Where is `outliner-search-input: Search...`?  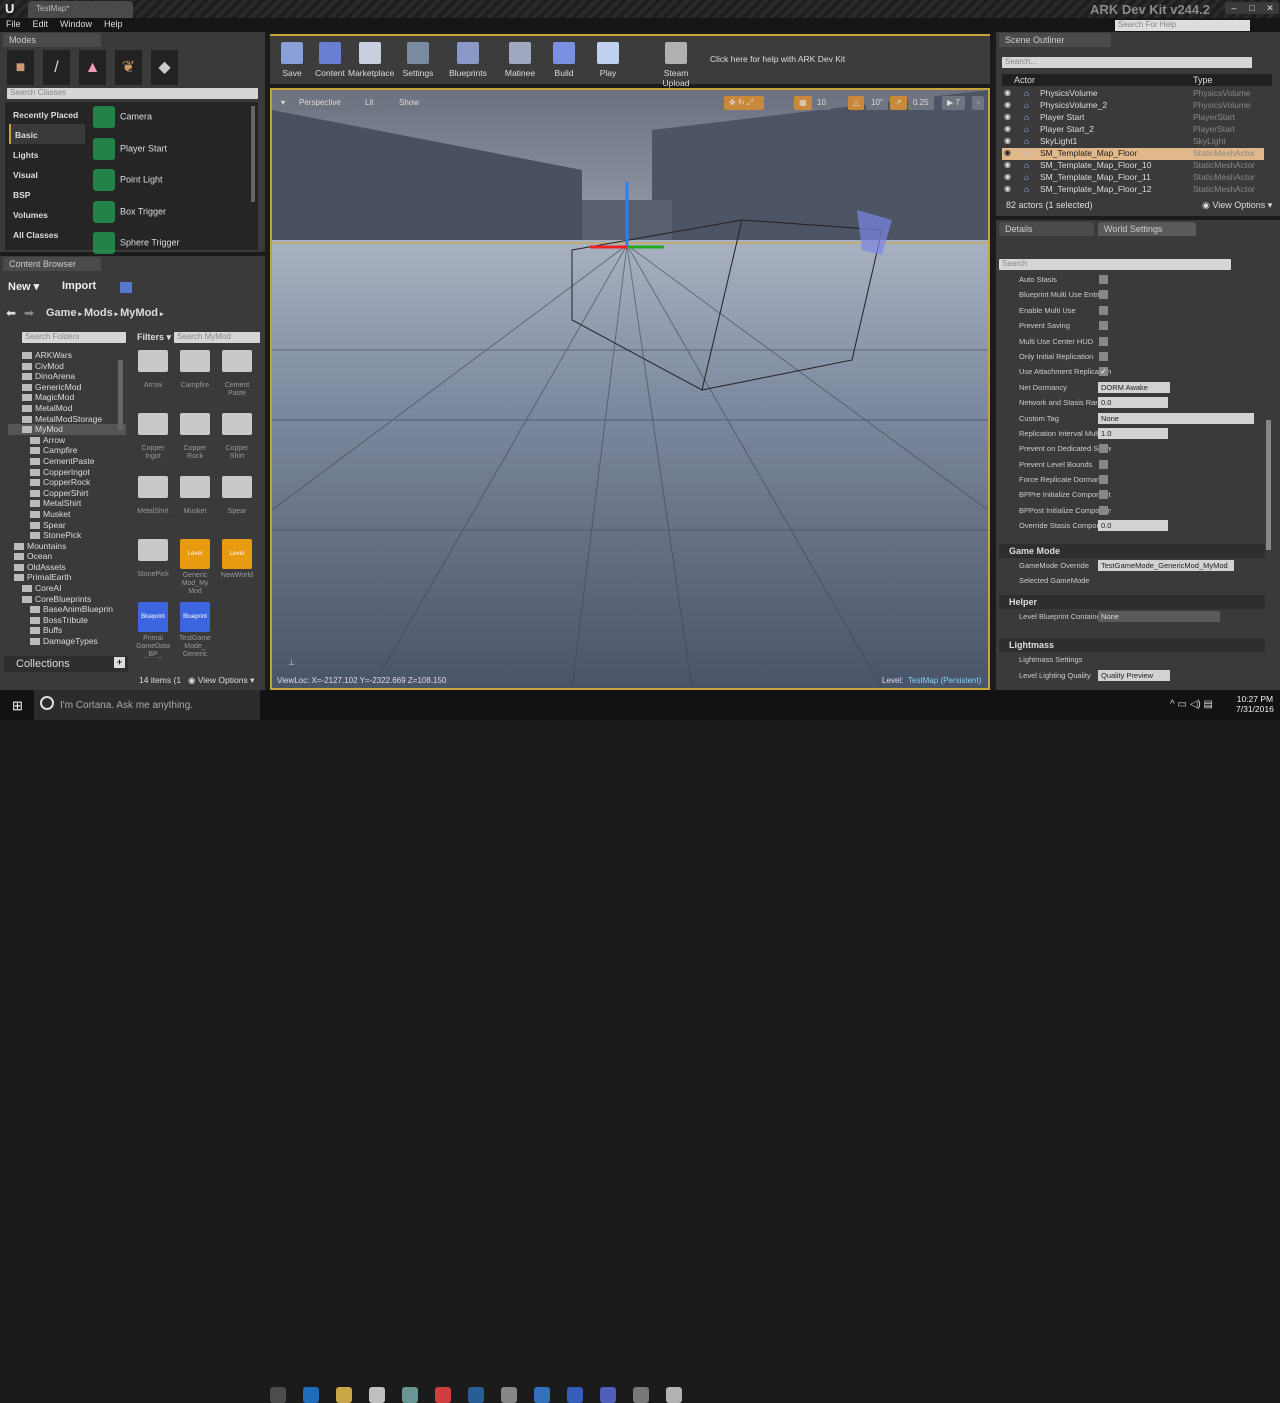 outliner-search-input: Search... is located at coordinates (1127, 62).